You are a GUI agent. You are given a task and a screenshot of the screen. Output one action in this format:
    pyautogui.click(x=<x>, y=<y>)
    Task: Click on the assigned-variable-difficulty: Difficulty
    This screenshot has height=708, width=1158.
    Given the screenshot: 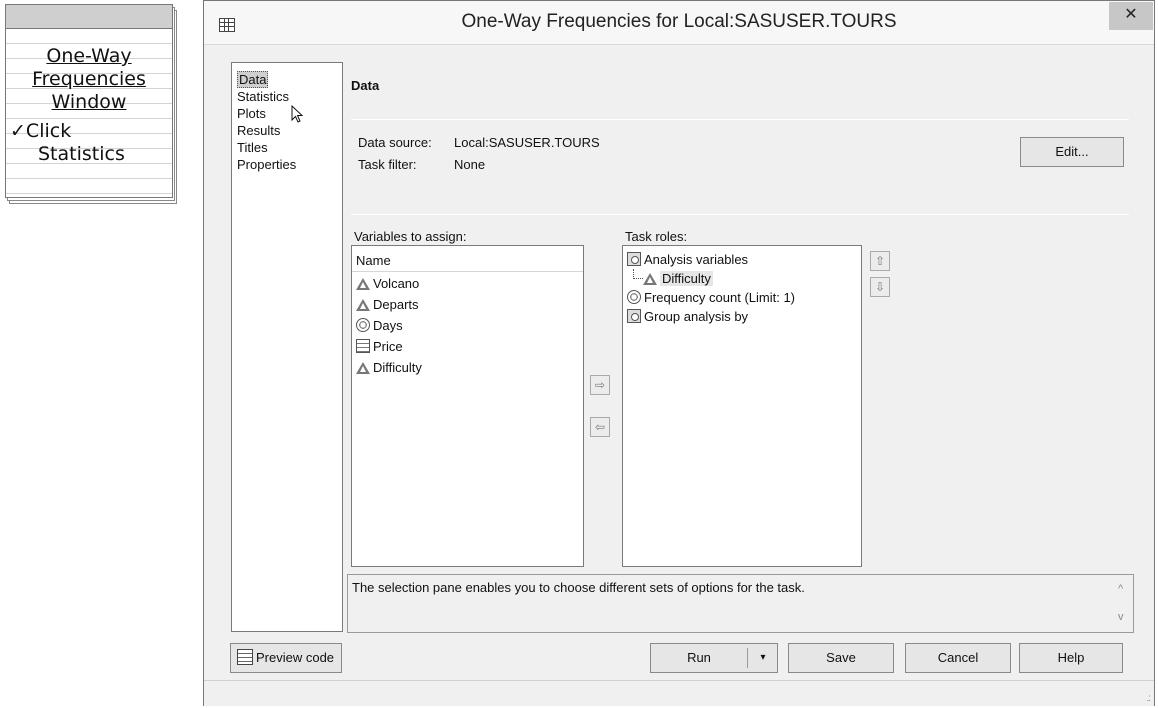 What is the action you would take?
    pyautogui.click(x=742, y=278)
    